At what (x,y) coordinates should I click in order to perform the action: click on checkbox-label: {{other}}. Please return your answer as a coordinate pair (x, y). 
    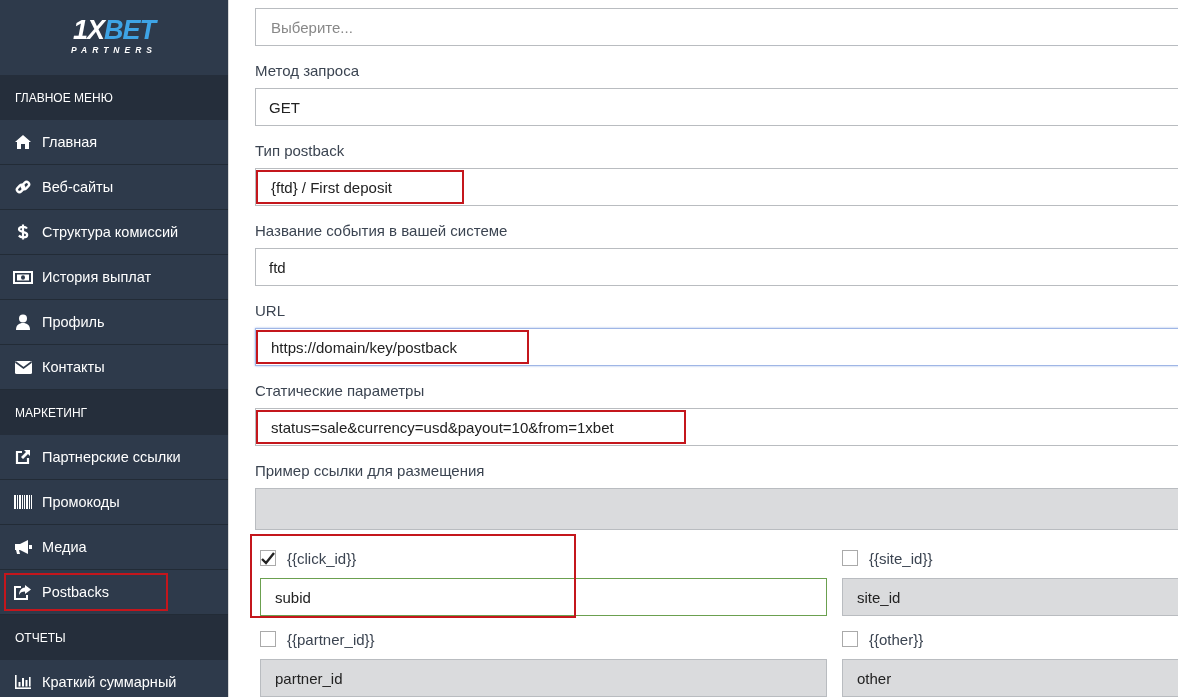
    Looking at the image, I should click on (896, 639).